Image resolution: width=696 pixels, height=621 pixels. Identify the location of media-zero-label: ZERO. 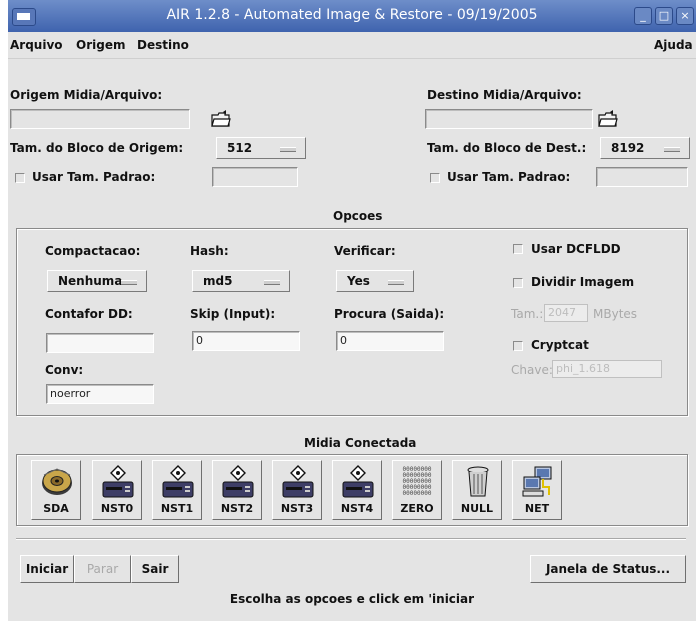
(417, 508).